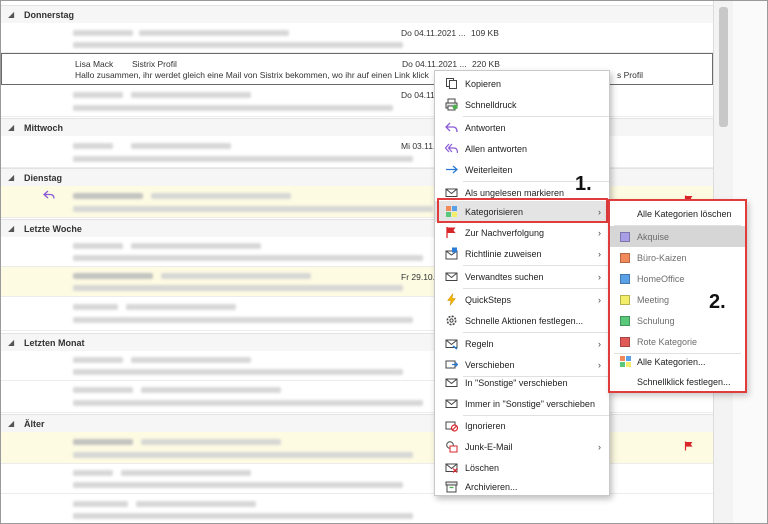 This screenshot has width=768, height=524. Describe the element at coordinates (522, 343) in the screenshot. I see `menu-item-regeln: Regeln ›` at that location.